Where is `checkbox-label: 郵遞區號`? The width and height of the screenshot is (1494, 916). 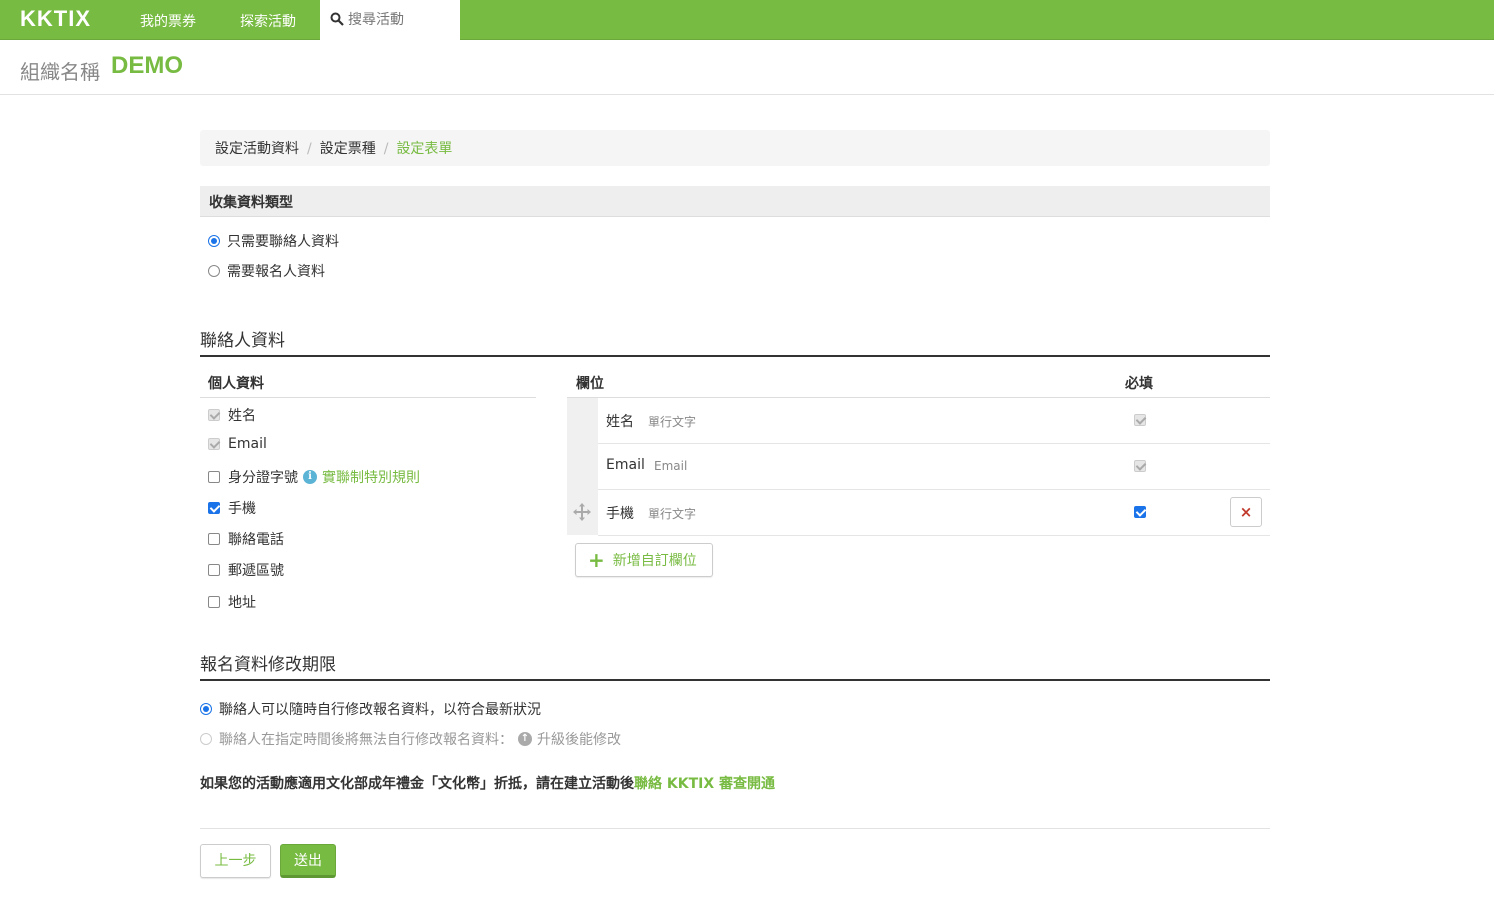
checkbox-label: 郵遞區號 is located at coordinates (256, 571).